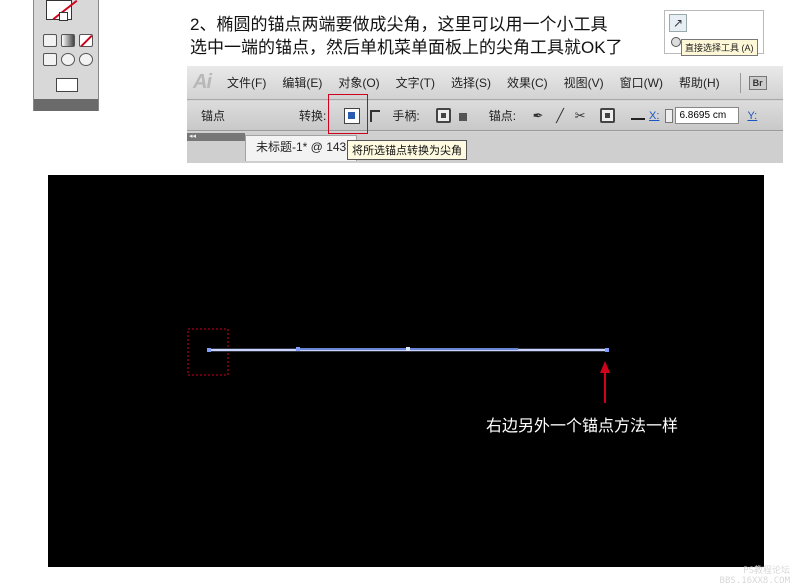 This screenshot has height=587, width=800. I want to click on instruction-line-2: 选中一端的锚点，然后单机菜单面板上的尖角工具就OK了, so click(406, 47).